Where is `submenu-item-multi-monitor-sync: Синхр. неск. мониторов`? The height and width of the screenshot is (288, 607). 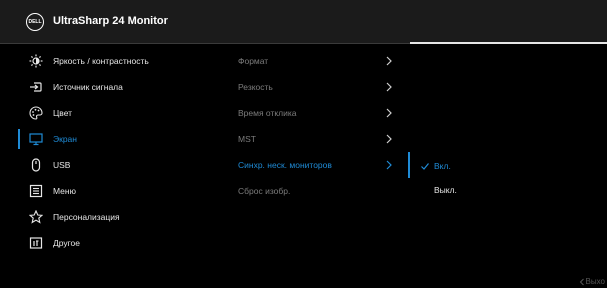
submenu-item-multi-monitor-sync: Синхр. неск. мониторов is located at coordinates (320, 165).